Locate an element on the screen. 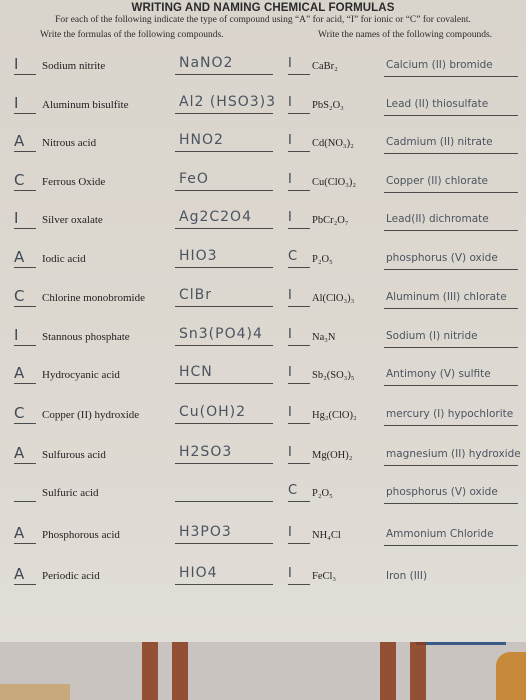 This screenshot has height=700, width=526. name-answer-field: Calcium (II) bromide is located at coordinates (451, 65).